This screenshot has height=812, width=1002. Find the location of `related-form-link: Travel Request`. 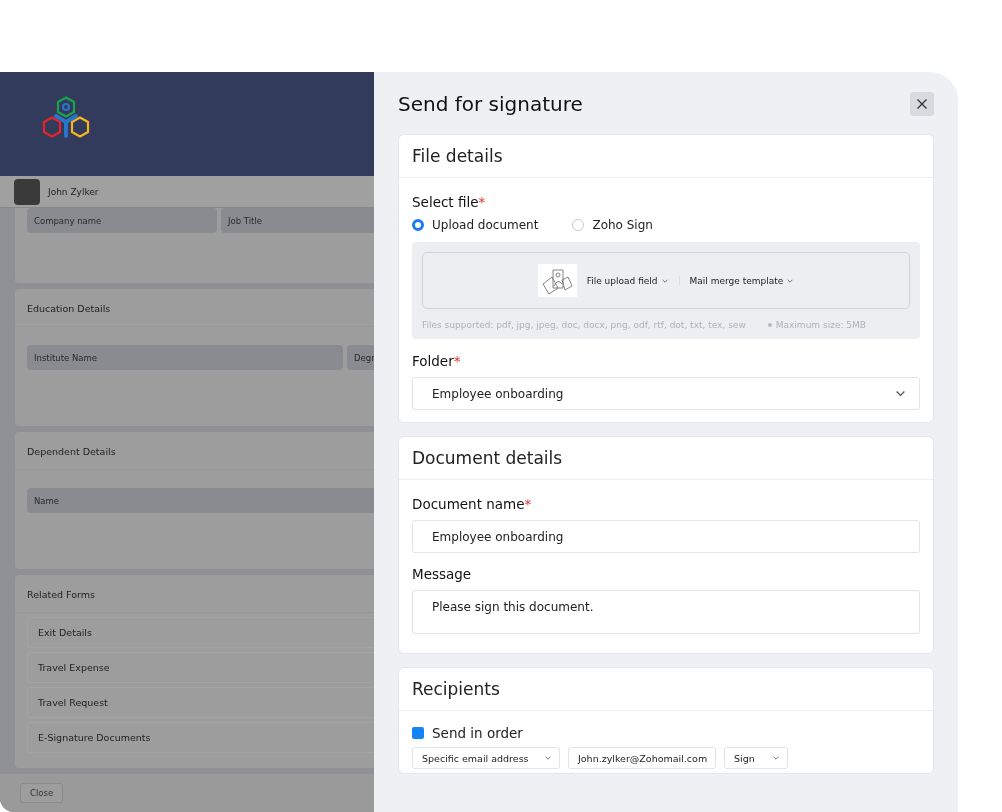

related-form-link: Travel Request is located at coordinates (200, 702).